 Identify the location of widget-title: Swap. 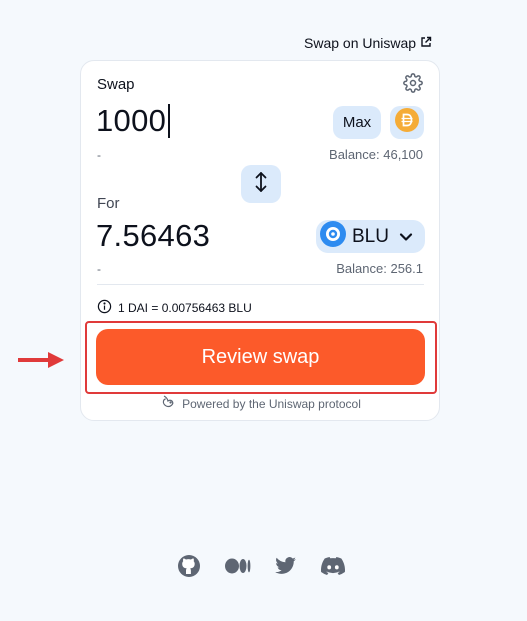
(116, 84).